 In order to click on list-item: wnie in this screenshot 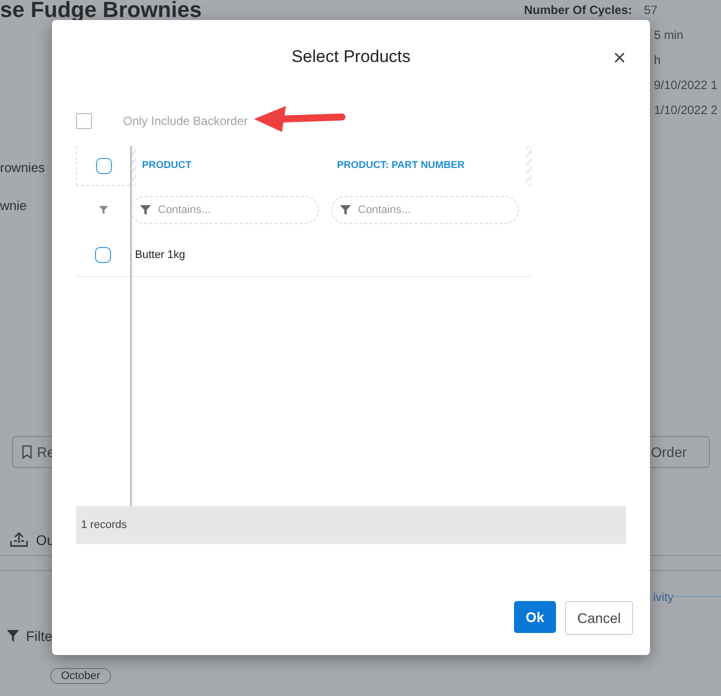, I will do `click(13, 205)`.